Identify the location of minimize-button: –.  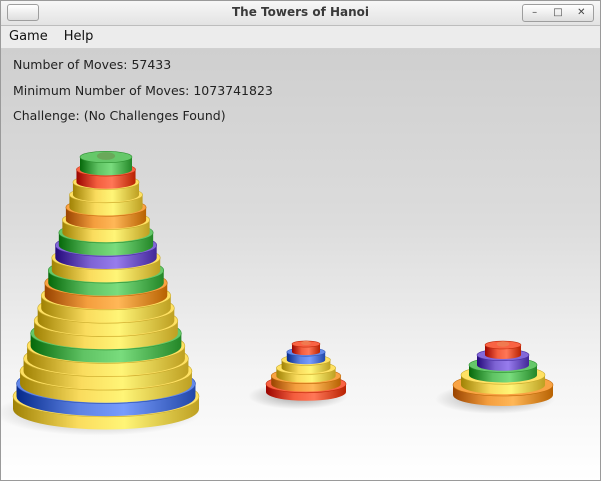
(534, 13).